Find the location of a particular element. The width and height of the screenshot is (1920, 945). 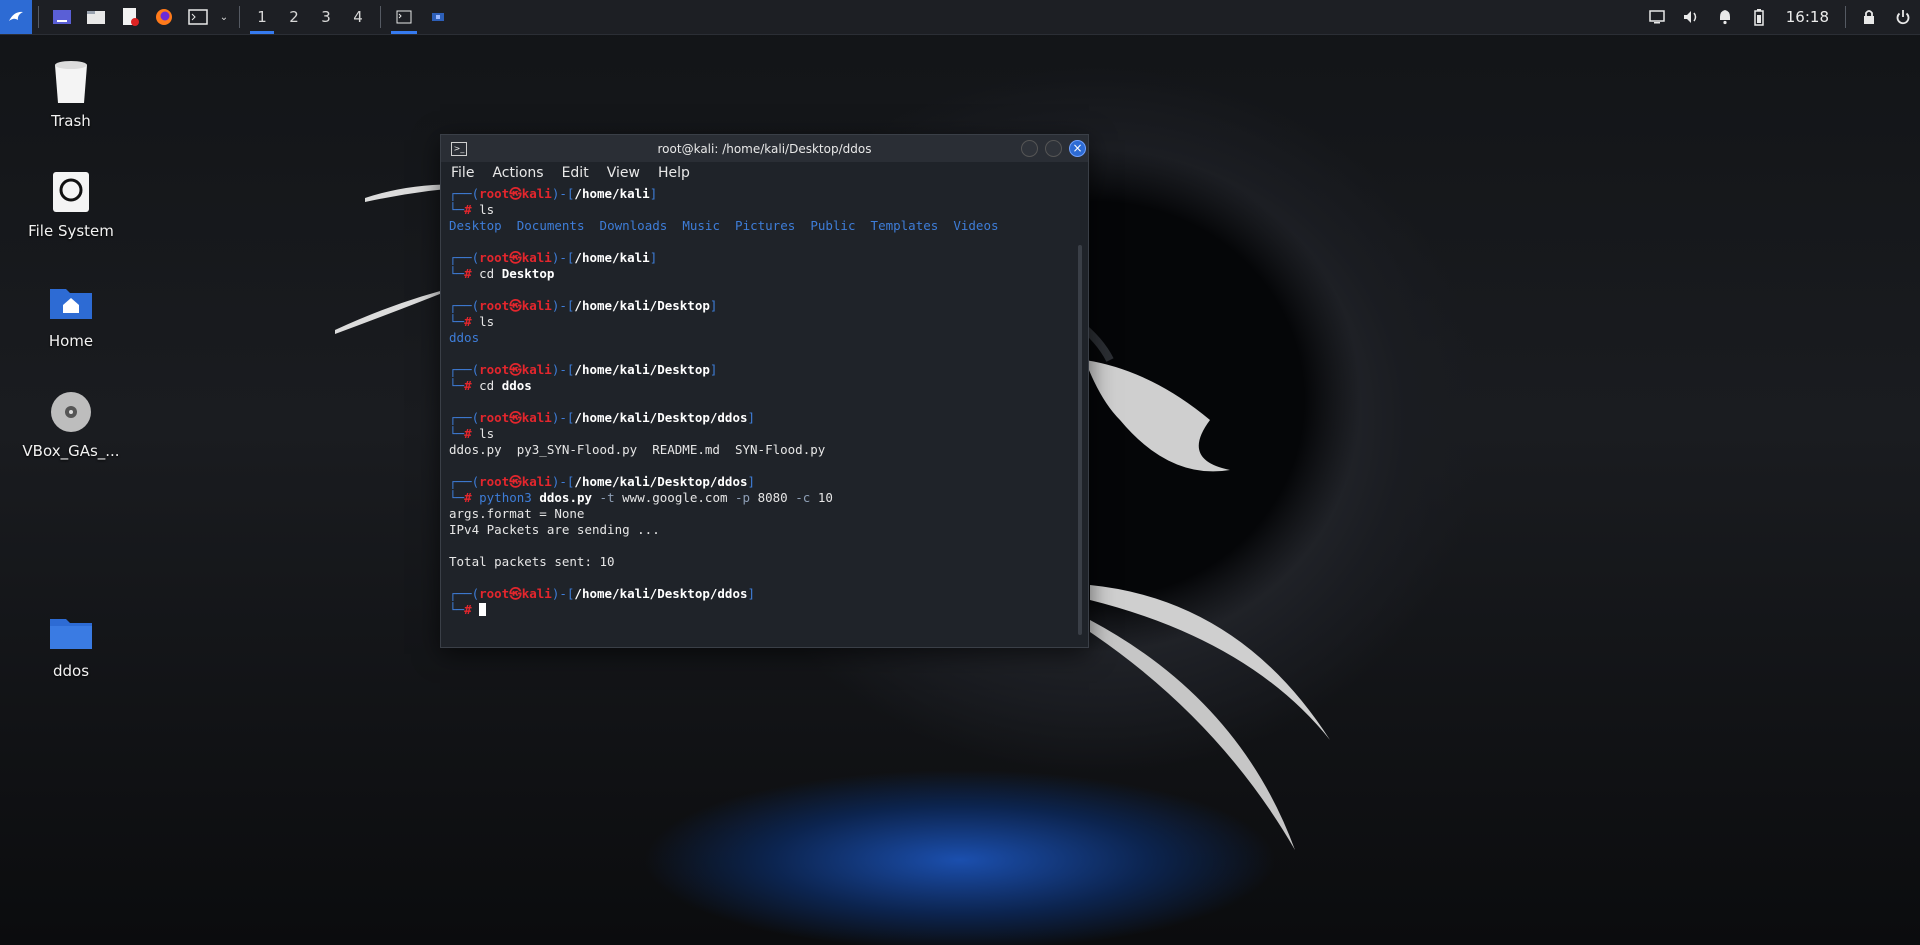

output-line: args.format = None is located at coordinates (764, 514).